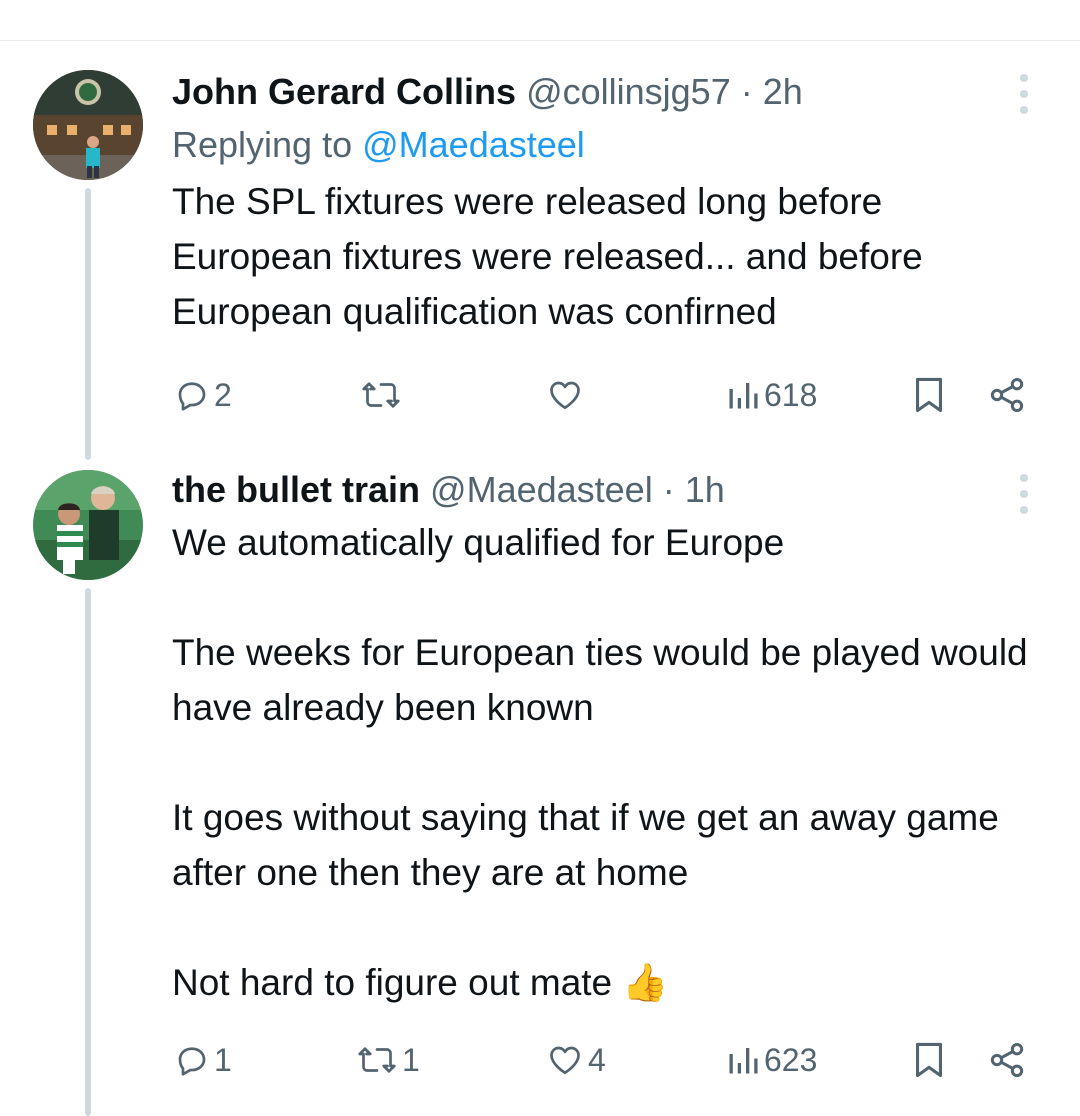  Describe the element at coordinates (628, 91) in the screenshot. I see `user-handle: @collinsjg57` at that location.